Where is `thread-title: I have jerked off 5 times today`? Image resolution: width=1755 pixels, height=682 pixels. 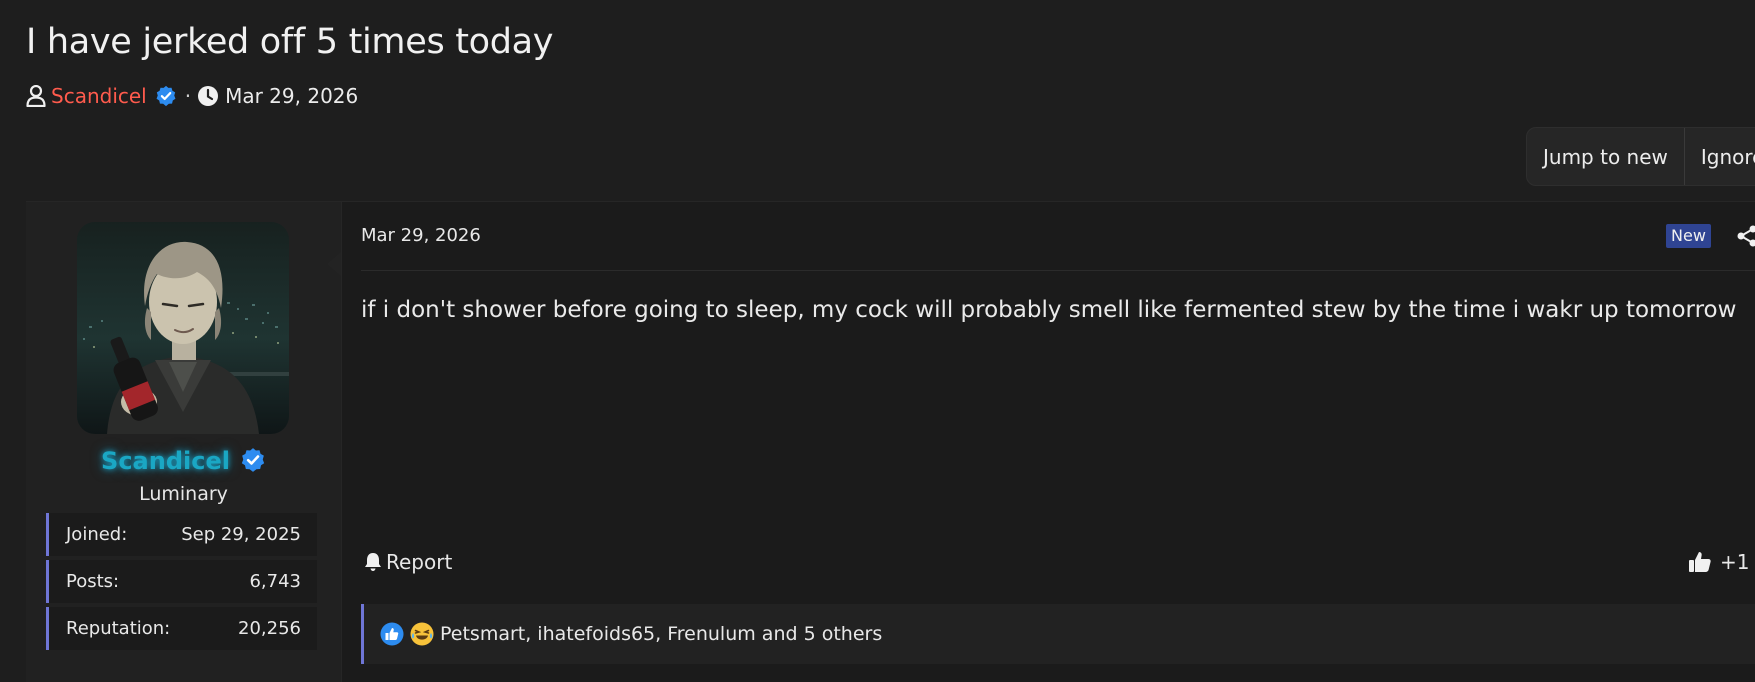
thread-title: I have jerked off 5 times today is located at coordinates (289, 42).